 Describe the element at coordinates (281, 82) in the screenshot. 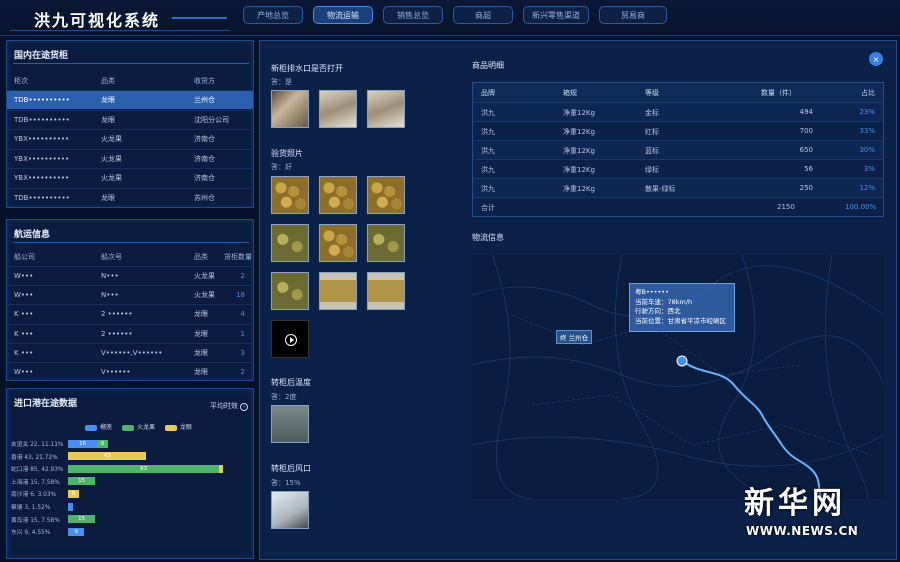

I see `drain-answer: 答：是` at that location.